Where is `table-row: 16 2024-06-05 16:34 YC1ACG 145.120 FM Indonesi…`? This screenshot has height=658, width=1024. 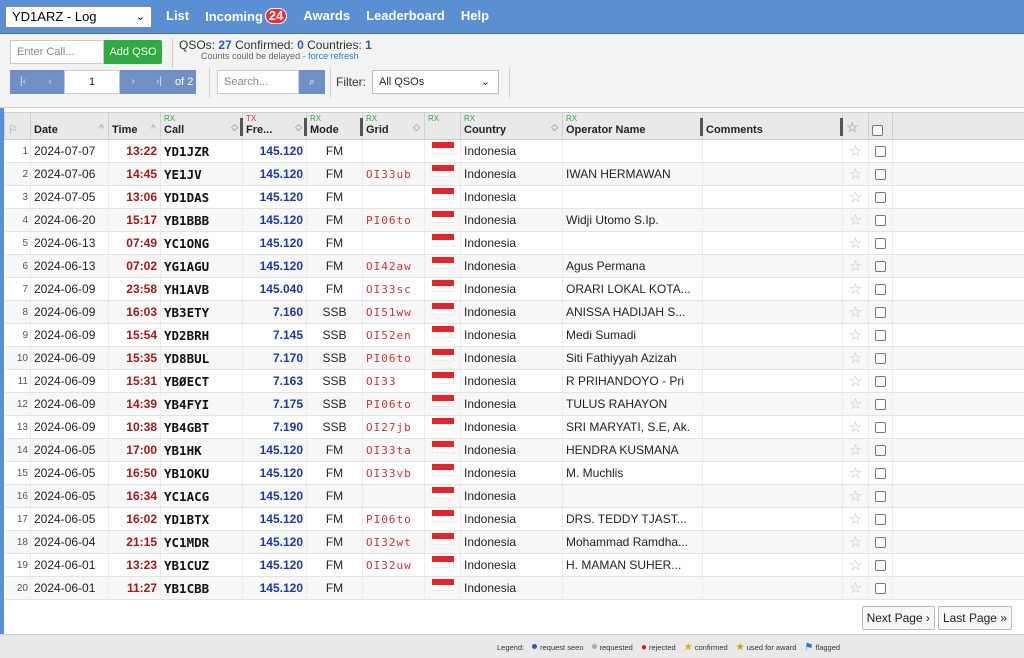 table-row: 16 2024-06-05 16:34 YC1ACG 145.120 FM Indonesi… is located at coordinates (514, 496).